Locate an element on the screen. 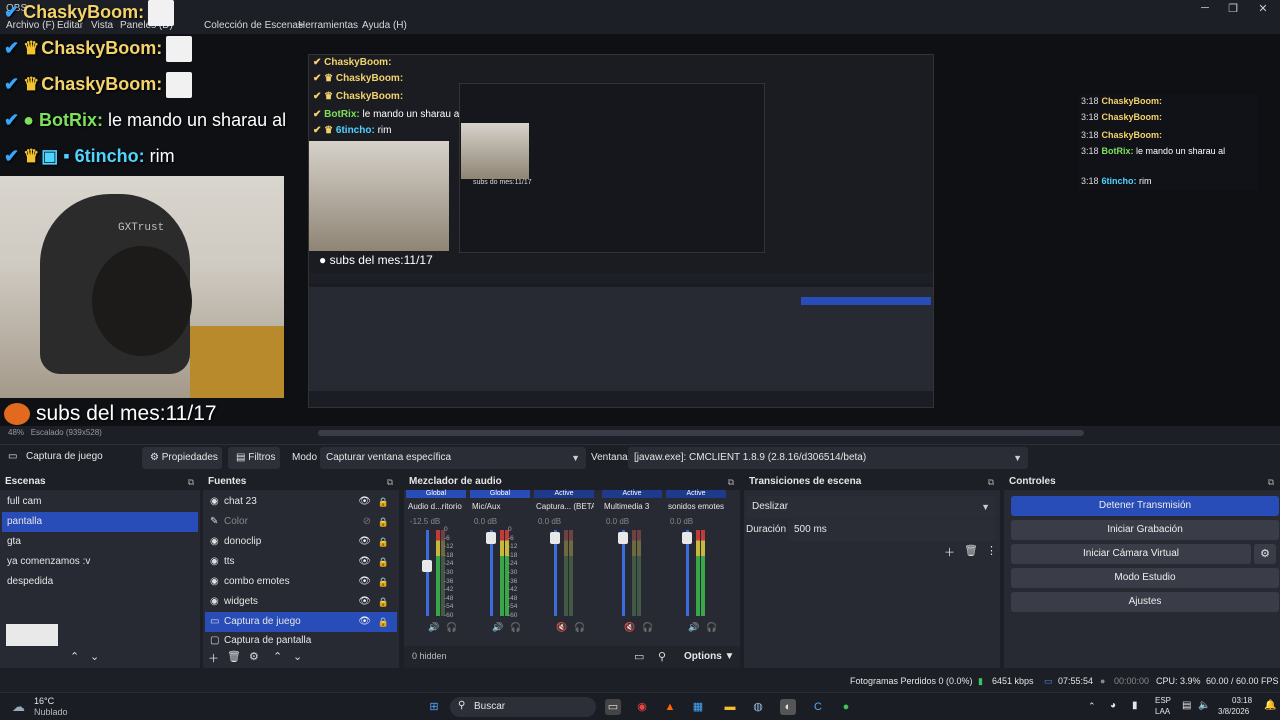 This screenshot has width=1280, height=720. scene-item: despedida is located at coordinates (100, 582).